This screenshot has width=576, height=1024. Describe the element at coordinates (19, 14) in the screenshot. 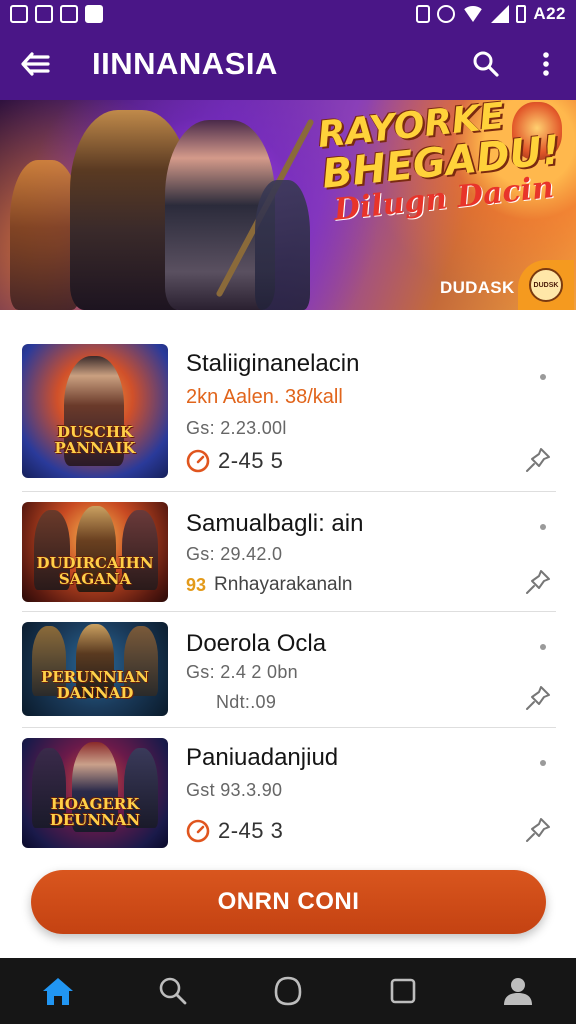

I see `notification-icon` at that location.